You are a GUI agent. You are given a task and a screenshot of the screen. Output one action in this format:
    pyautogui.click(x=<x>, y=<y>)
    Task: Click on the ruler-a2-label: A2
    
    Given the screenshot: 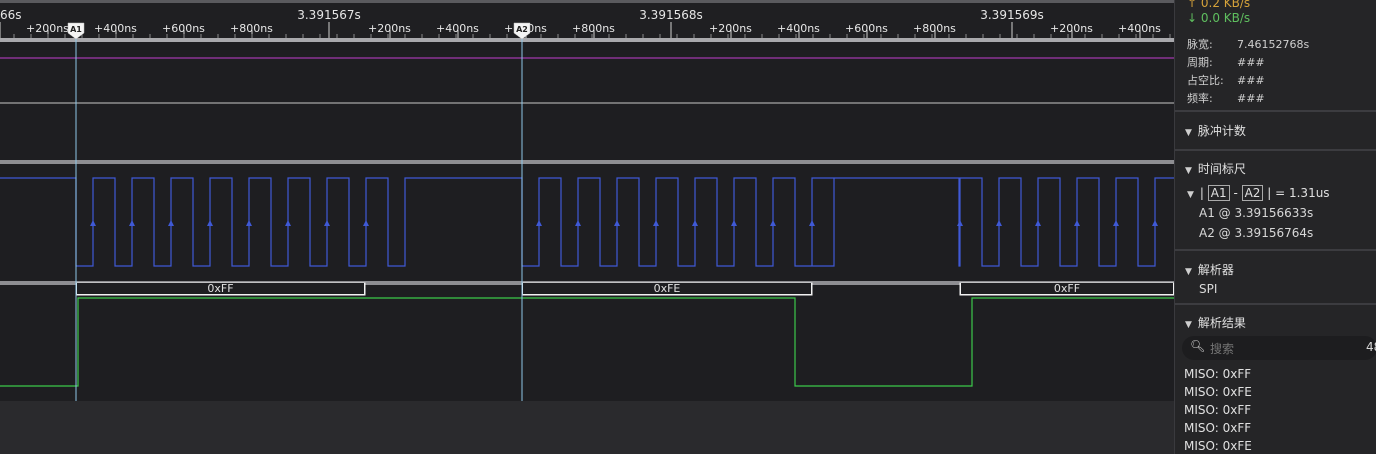 What is the action you would take?
    pyautogui.click(x=1252, y=193)
    